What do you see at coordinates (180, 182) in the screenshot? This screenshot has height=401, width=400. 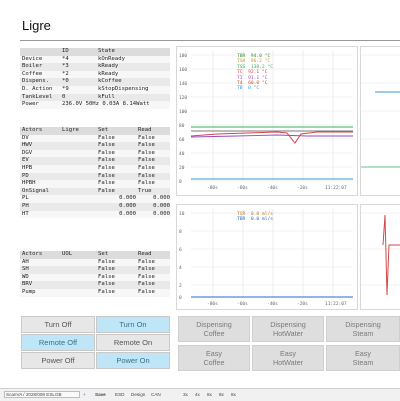 I see `y-tick: 0` at bounding box center [180, 182].